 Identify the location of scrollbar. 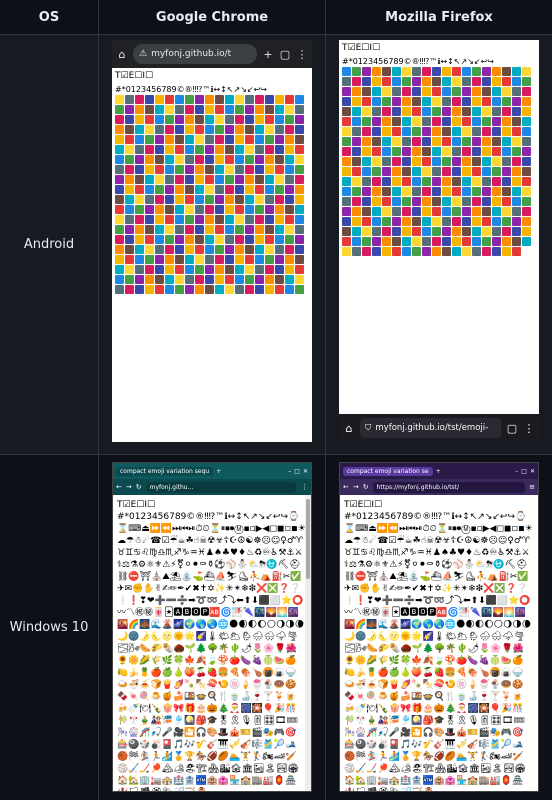
(308, 643).